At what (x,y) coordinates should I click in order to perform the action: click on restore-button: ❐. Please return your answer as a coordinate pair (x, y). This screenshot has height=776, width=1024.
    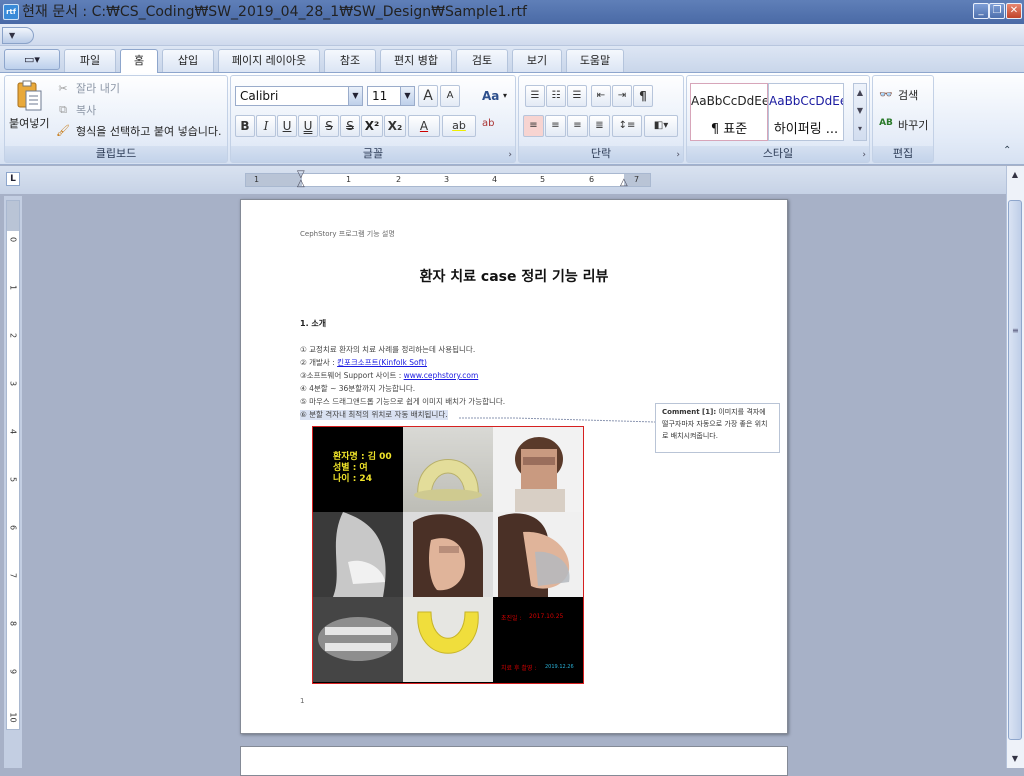
    Looking at the image, I should click on (997, 11).